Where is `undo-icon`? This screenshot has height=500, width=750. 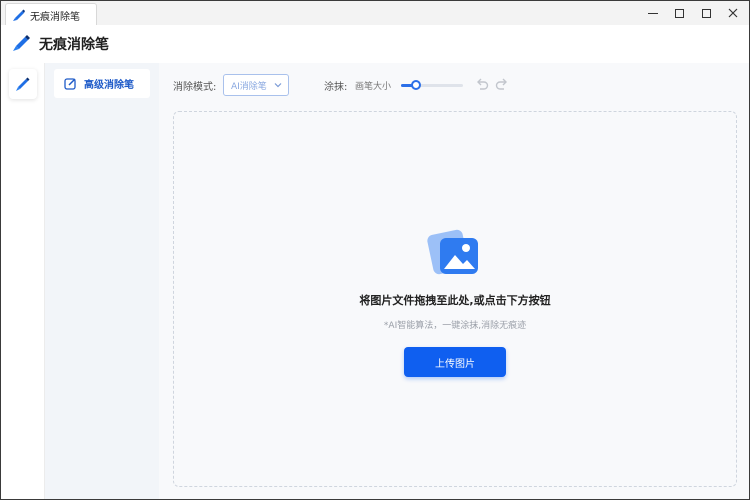 undo-icon is located at coordinates (482, 84).